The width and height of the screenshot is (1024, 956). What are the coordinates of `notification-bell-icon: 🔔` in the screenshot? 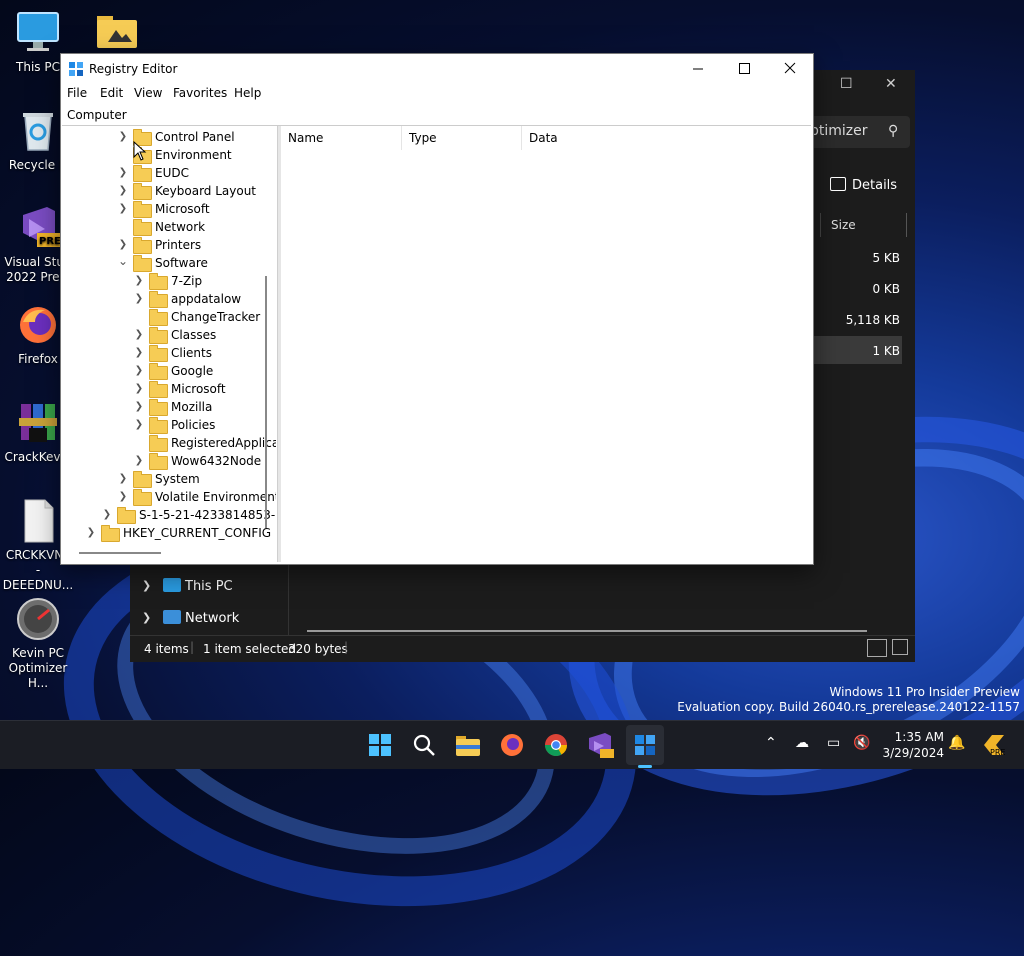 It's located at (956, 743).